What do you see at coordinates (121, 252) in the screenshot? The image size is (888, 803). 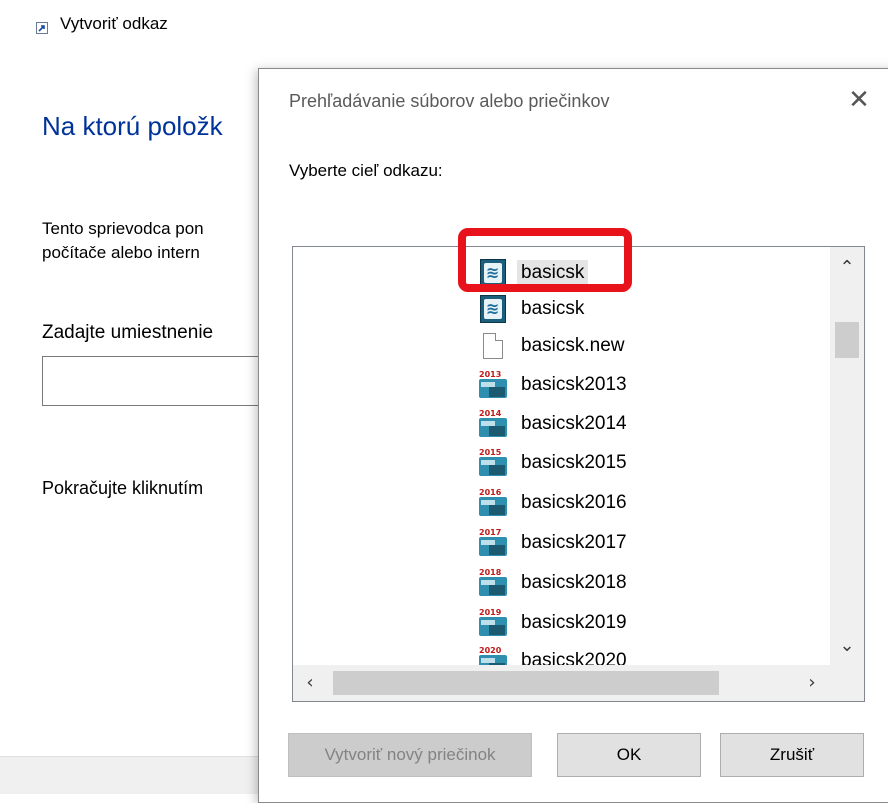 I see `wizard-description-line: počítače alebo intern` at bounding box center [121, 252].